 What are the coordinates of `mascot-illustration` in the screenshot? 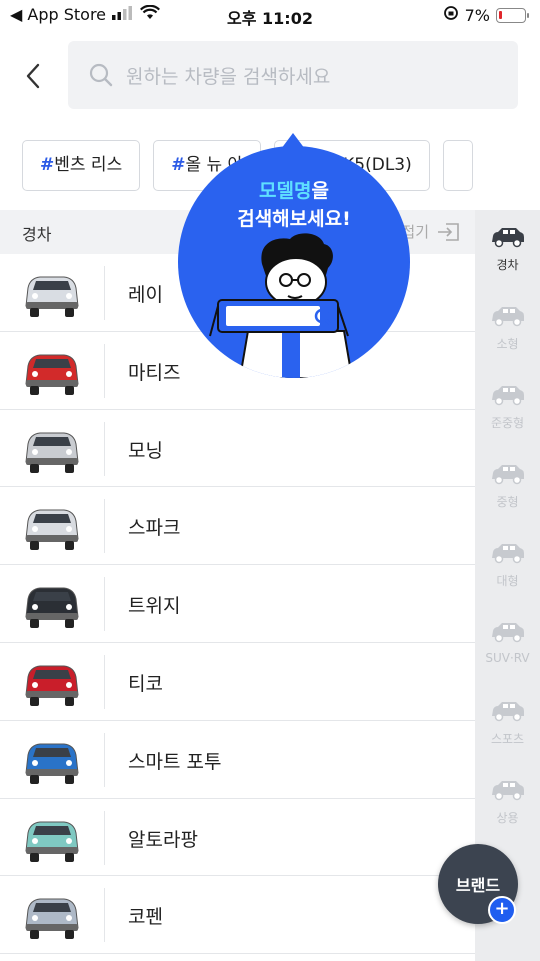 It's located at (281, 305).